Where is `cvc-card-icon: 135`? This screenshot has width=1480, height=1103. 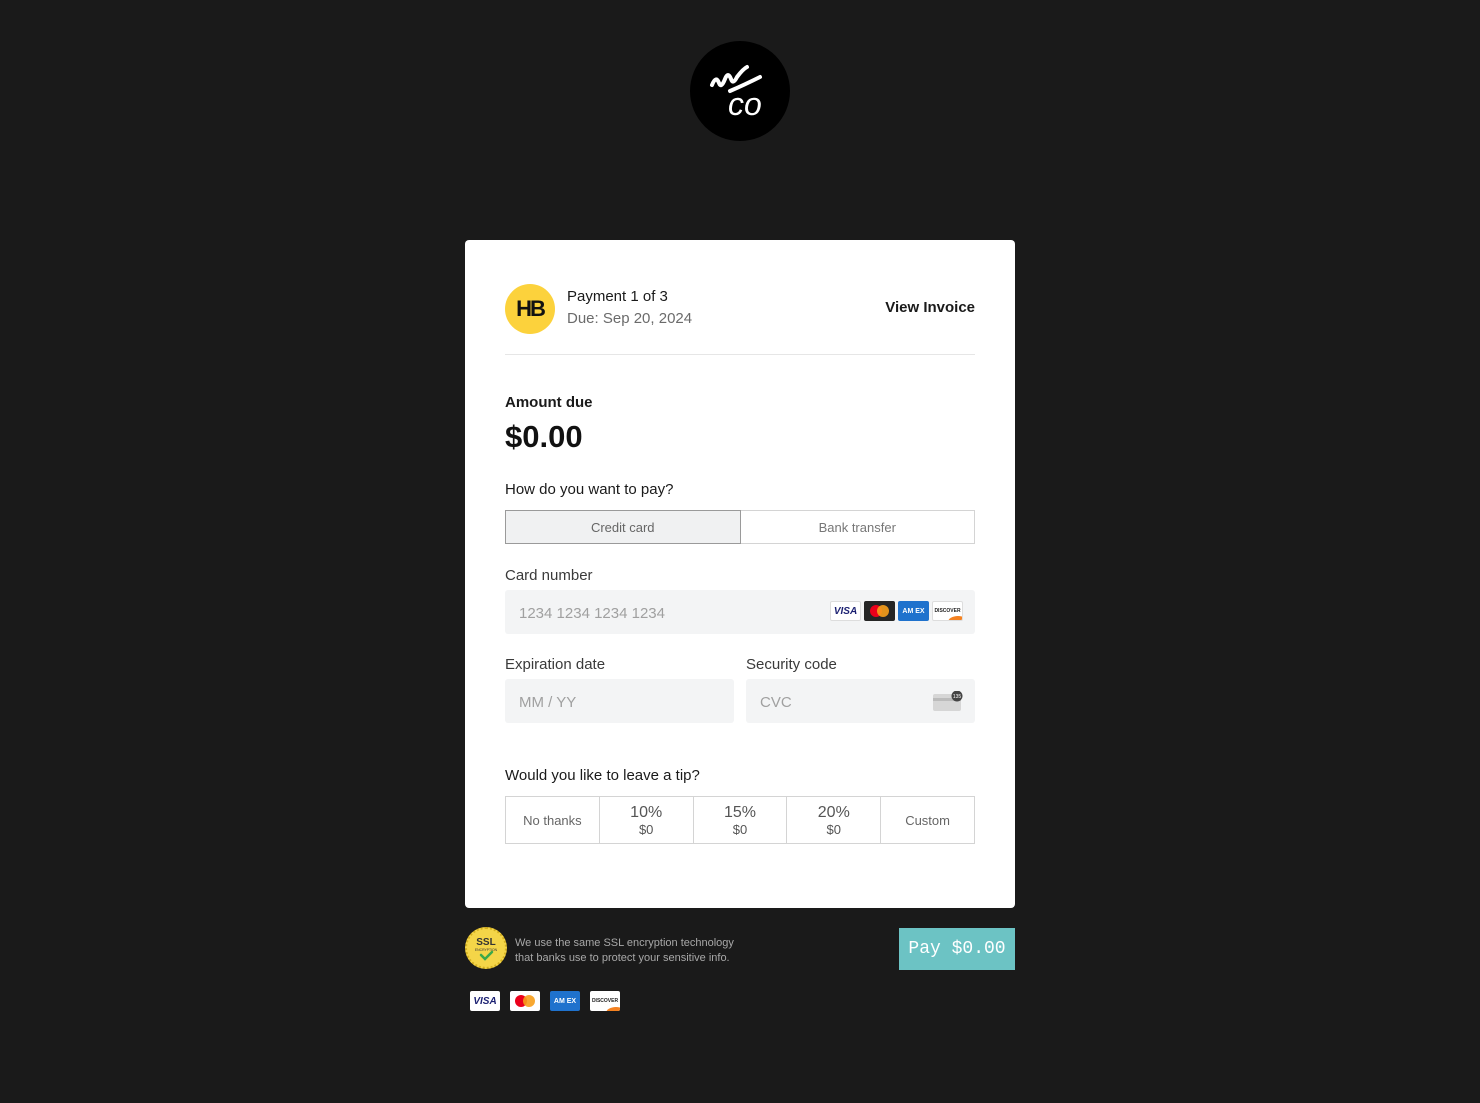 cvc-card-icon: 135 is located at coordinates (948, 701).